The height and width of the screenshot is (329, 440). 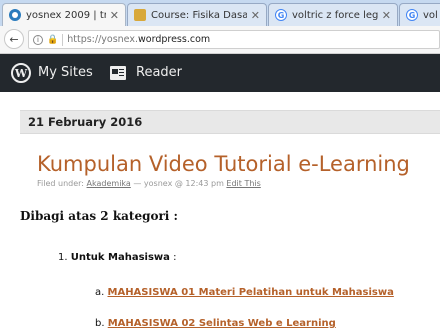 What do you see at coordinates (430, 15) in the screenshot?
I see `tab-label: voltric` at bounding box center [430, 15].